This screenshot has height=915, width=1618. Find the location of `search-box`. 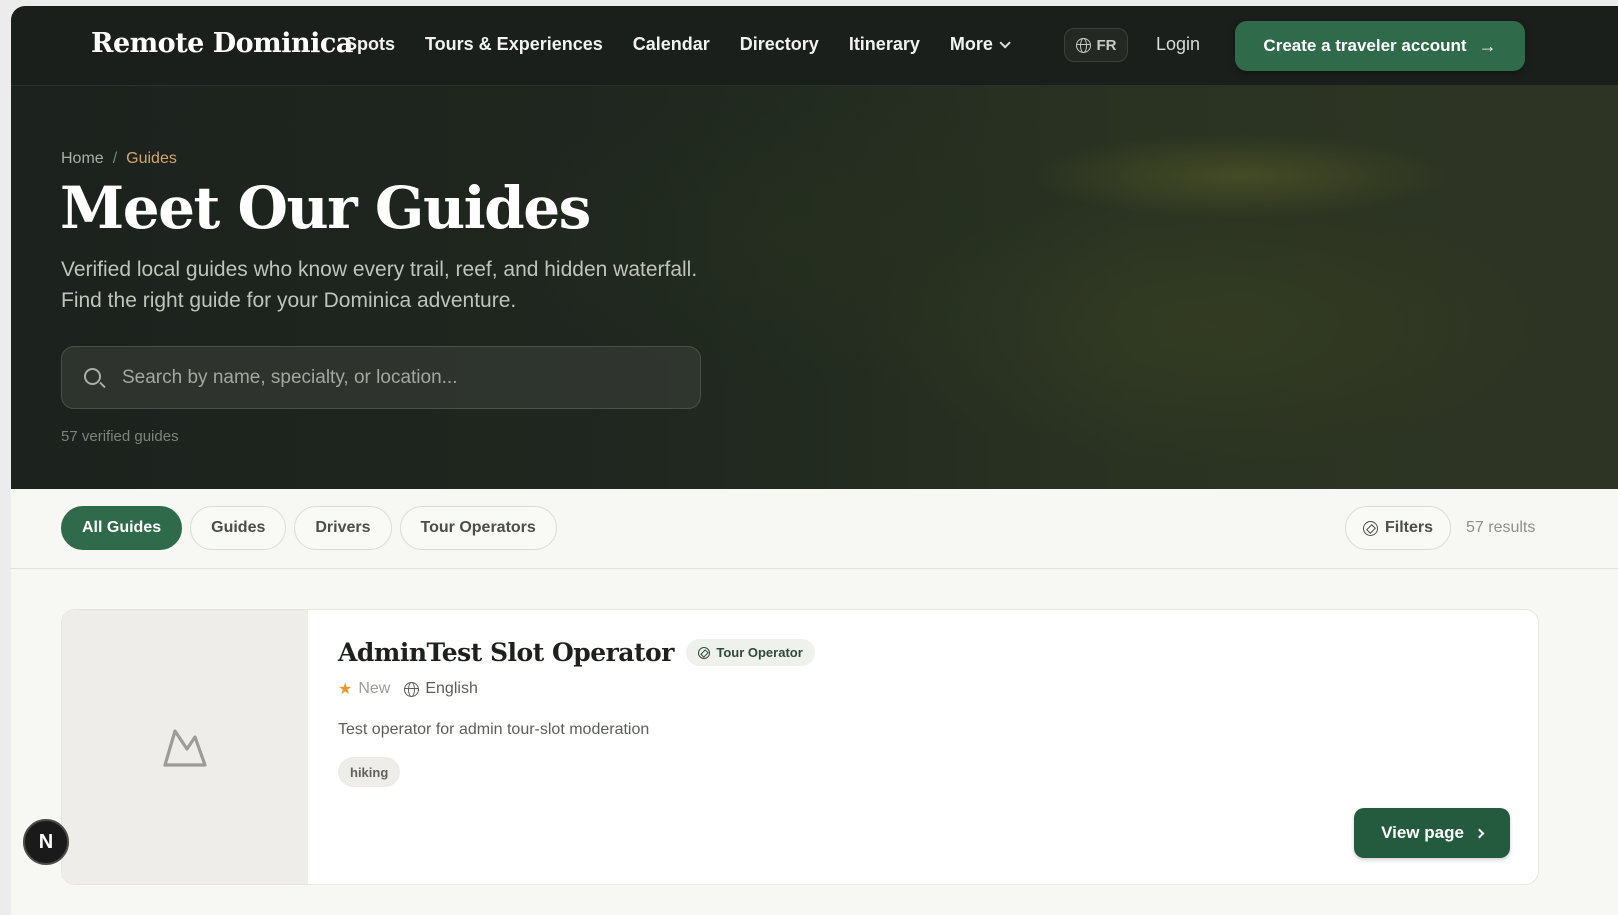

search-box is located at coordinates (381, 377).